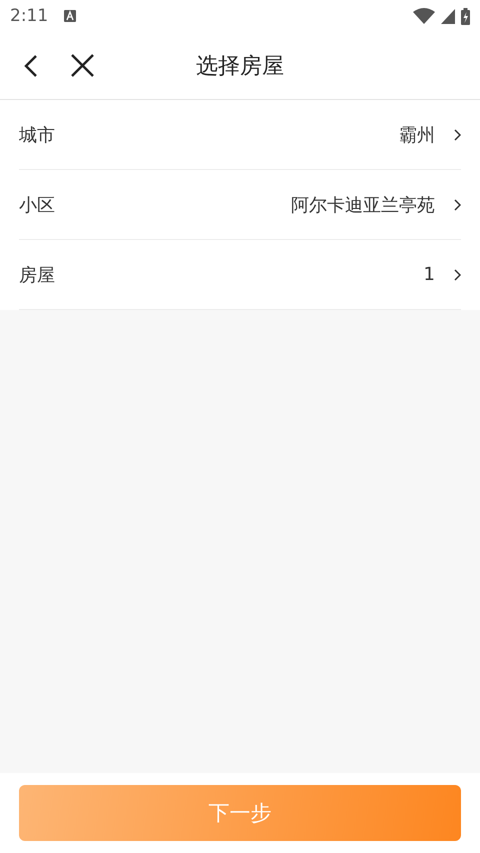  What do you see at coordinates (429, 274) in the screenshot?
I see `row-value: 1` at bounding box center [429, 274].